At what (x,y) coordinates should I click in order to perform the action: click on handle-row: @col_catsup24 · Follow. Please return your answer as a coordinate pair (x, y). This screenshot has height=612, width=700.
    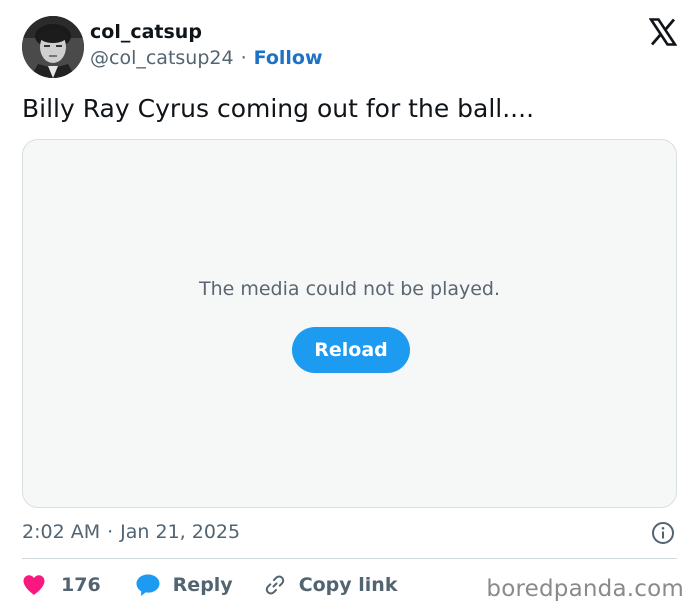
    Looking at the image, I should click on (206, 58).